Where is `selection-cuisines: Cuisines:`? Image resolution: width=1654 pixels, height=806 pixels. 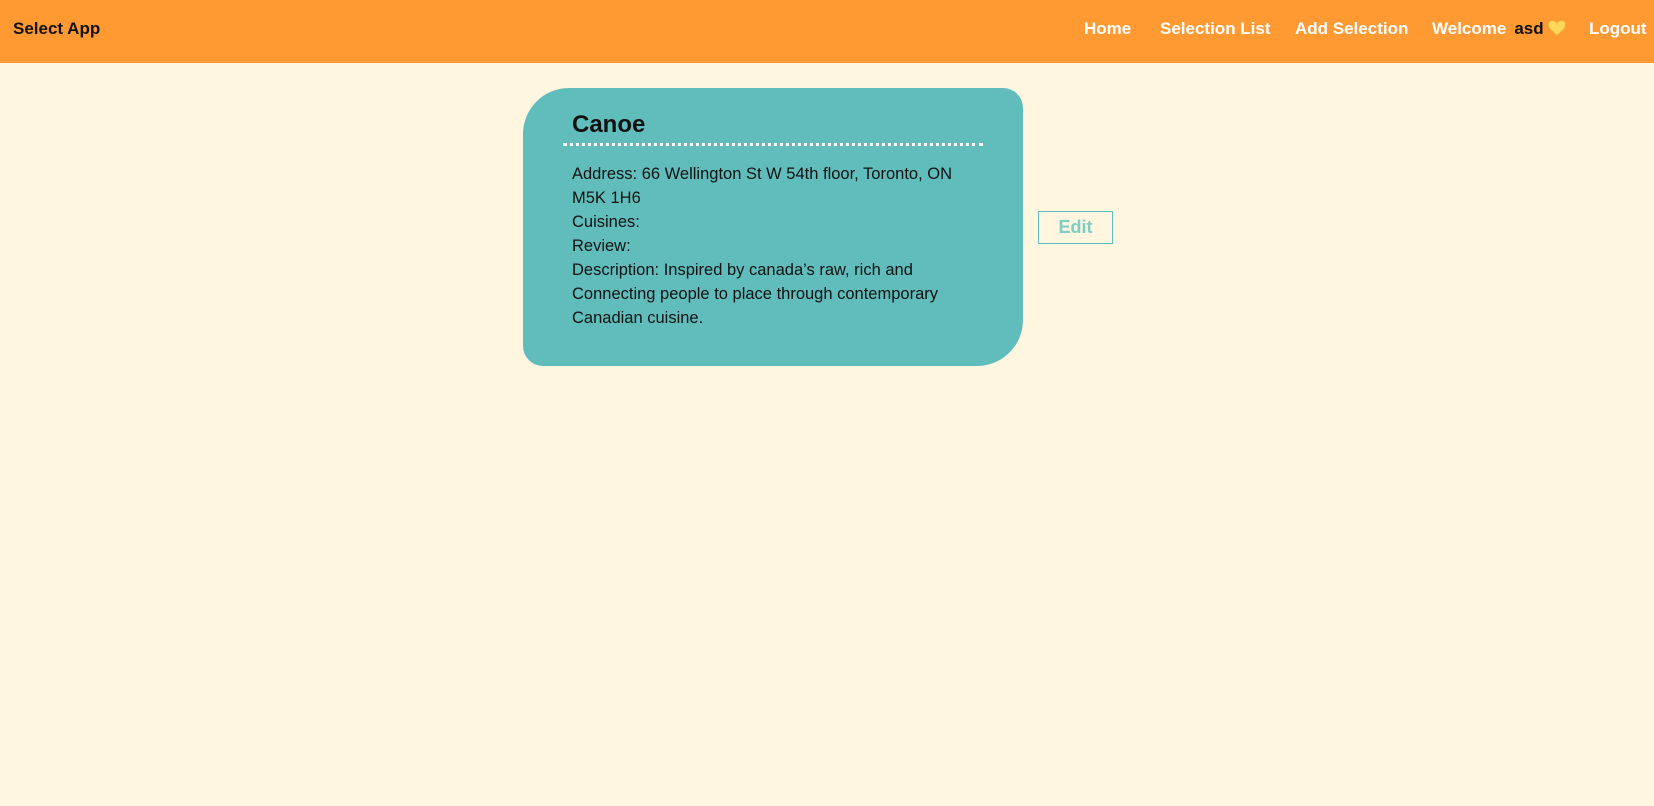 selection-cuisines: Cuisines: is located at coordinates (606, 222).